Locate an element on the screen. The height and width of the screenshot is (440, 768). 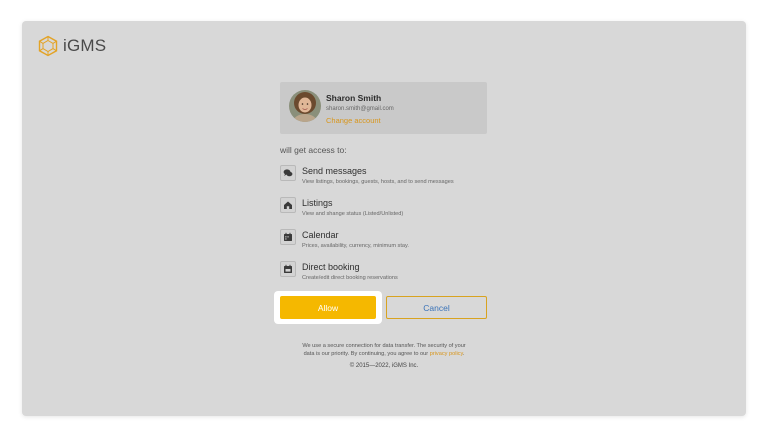
calendar-icon is located at coordinates (288, 237).